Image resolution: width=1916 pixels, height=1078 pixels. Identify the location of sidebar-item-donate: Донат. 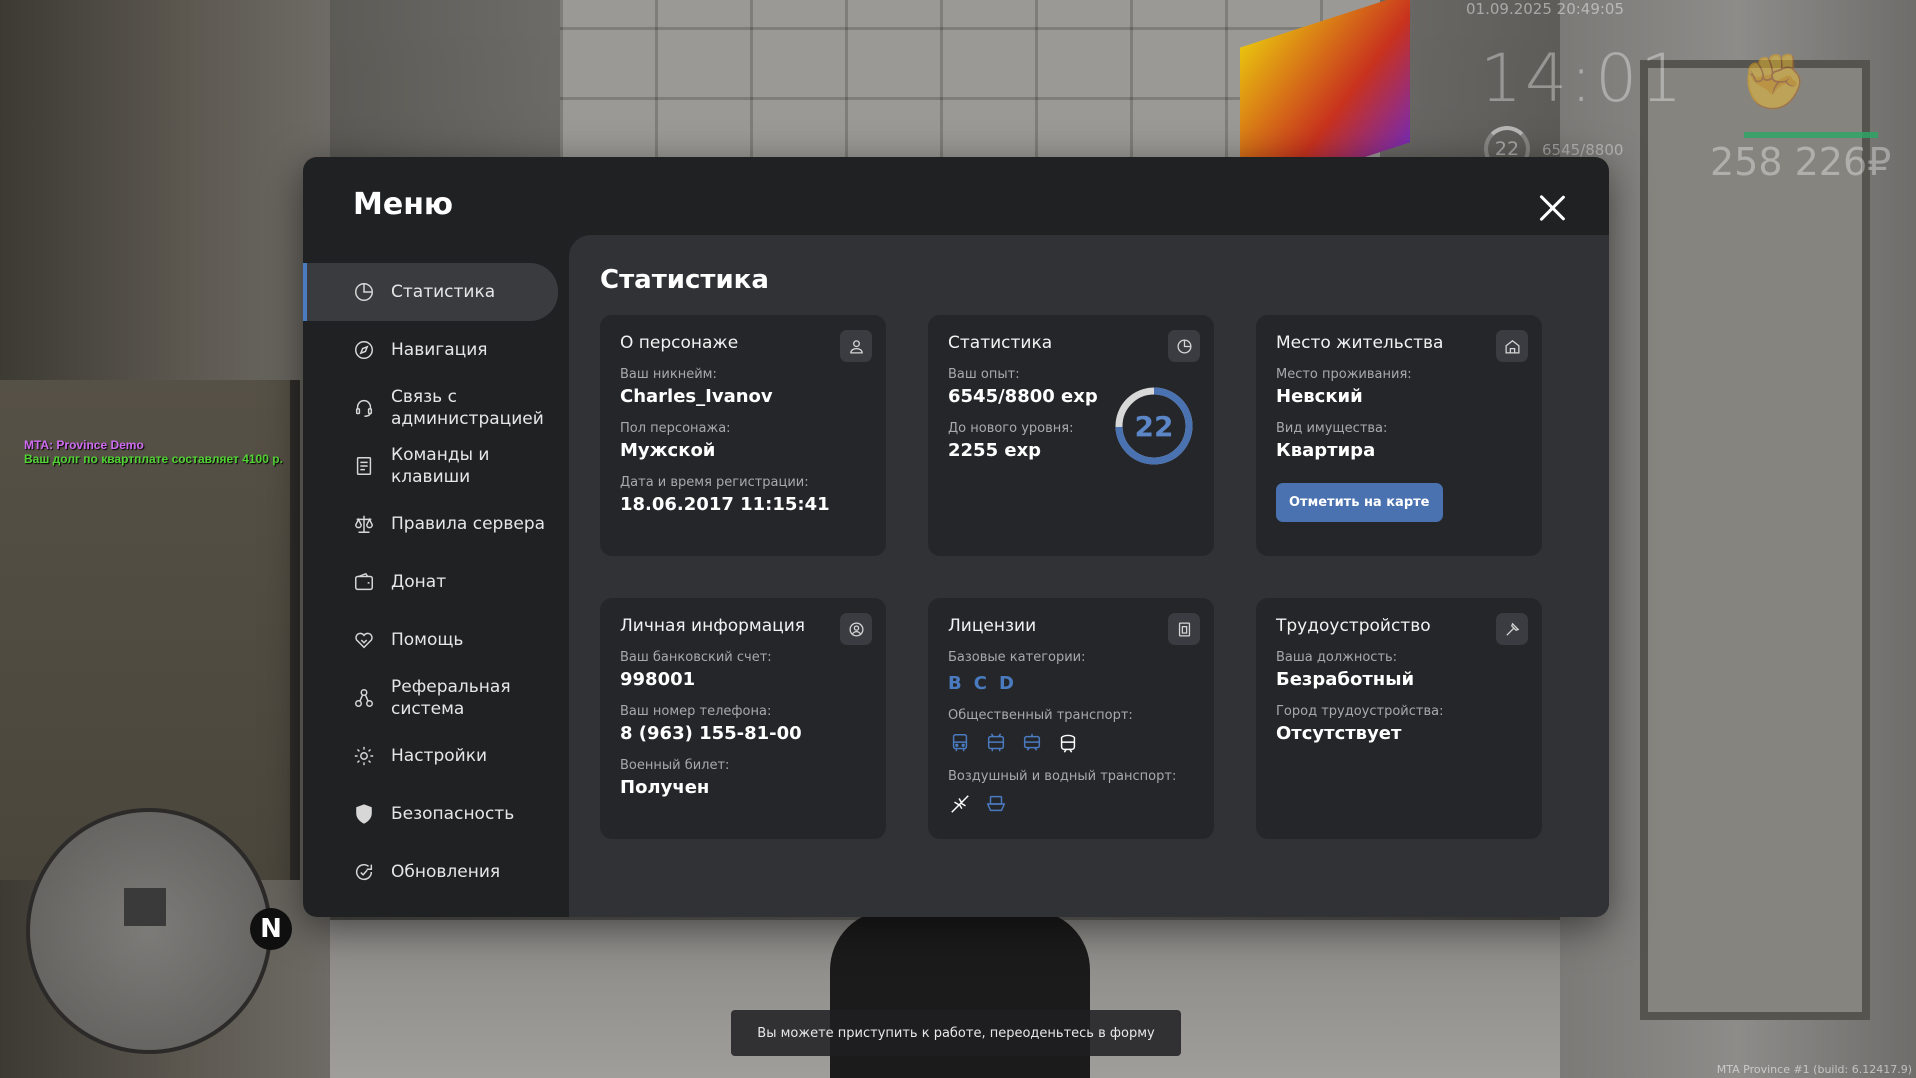
(435, 582).